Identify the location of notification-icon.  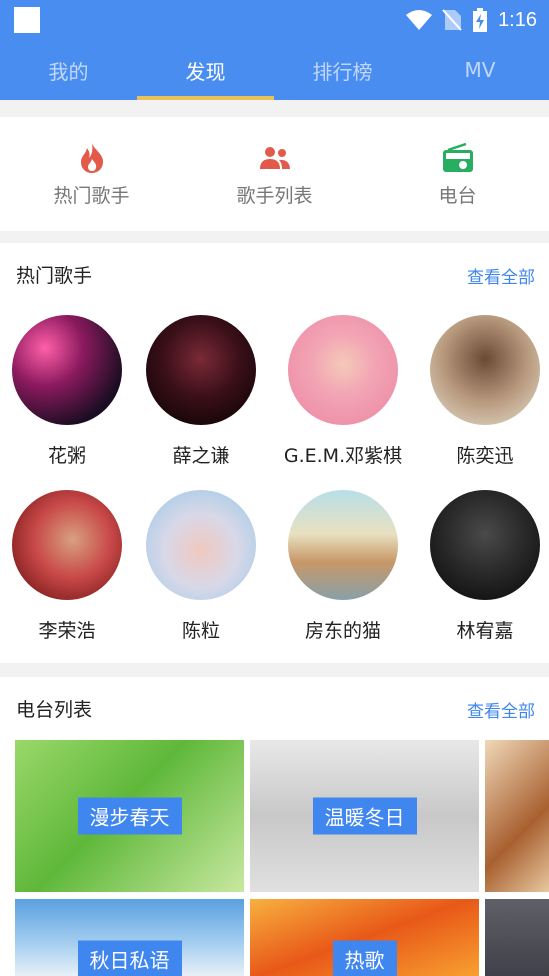
(27, 20).